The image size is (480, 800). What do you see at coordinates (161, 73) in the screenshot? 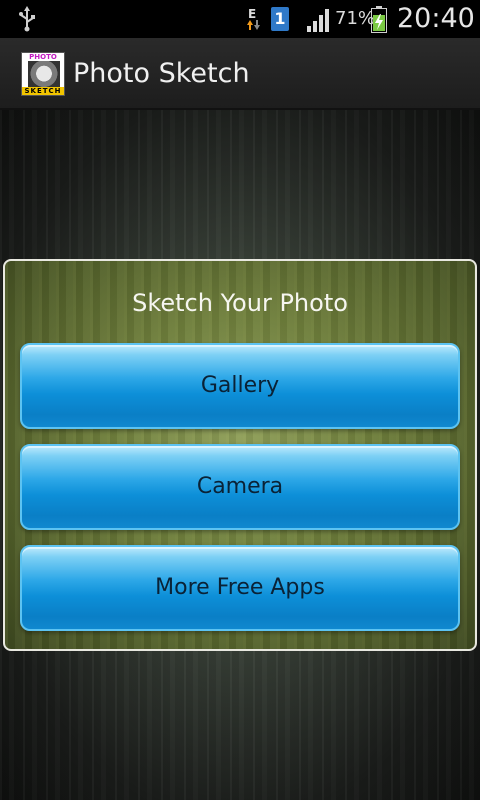
I see `app-title: Photo Sketch` at bounding box center [161, 73].